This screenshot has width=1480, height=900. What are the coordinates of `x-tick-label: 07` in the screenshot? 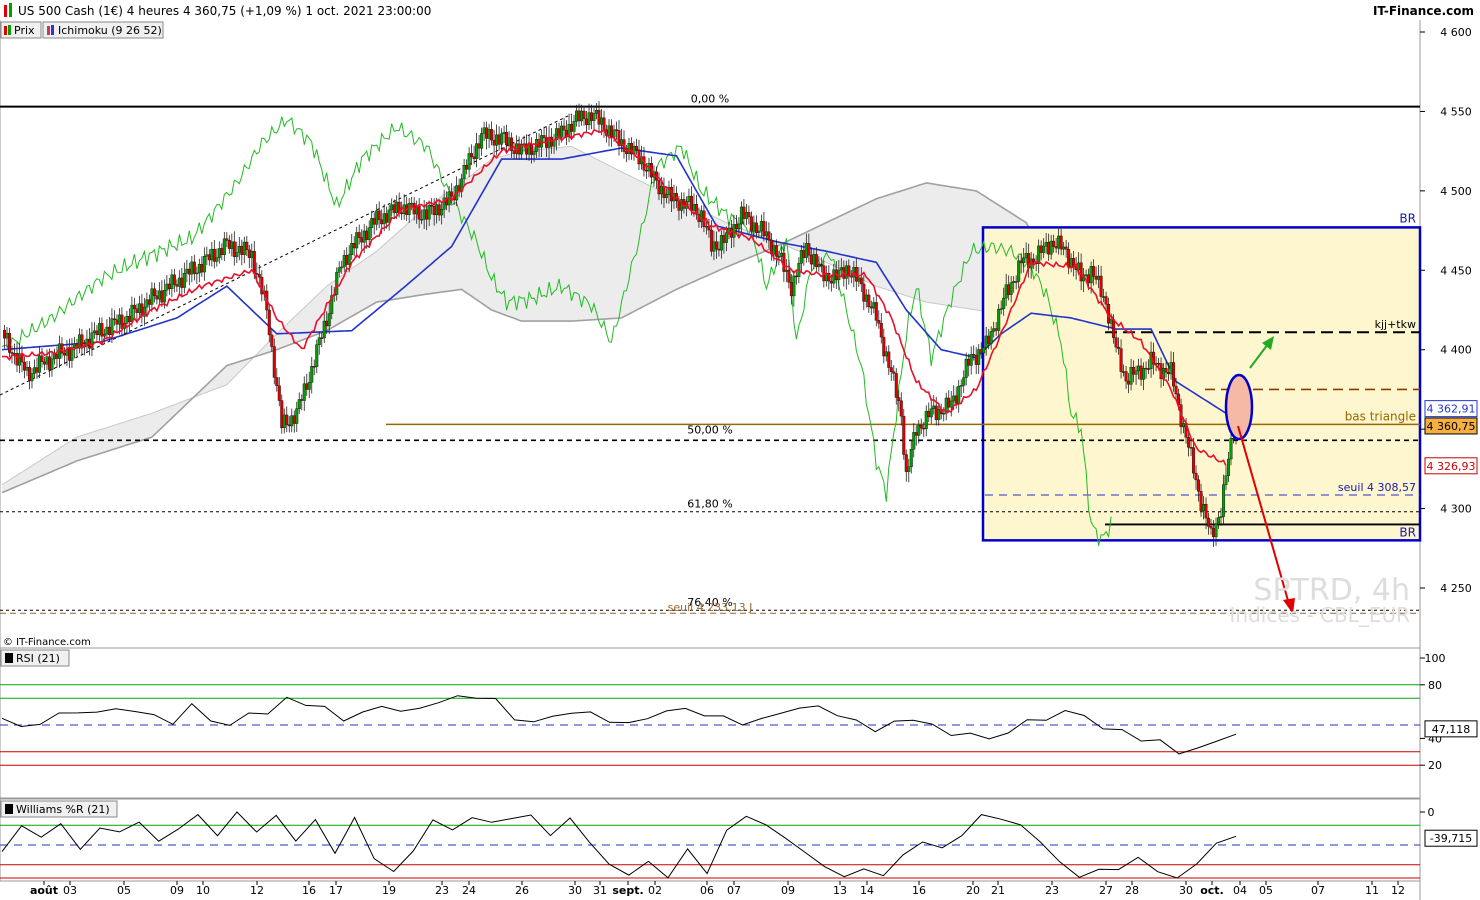 It's located at (734, 890).